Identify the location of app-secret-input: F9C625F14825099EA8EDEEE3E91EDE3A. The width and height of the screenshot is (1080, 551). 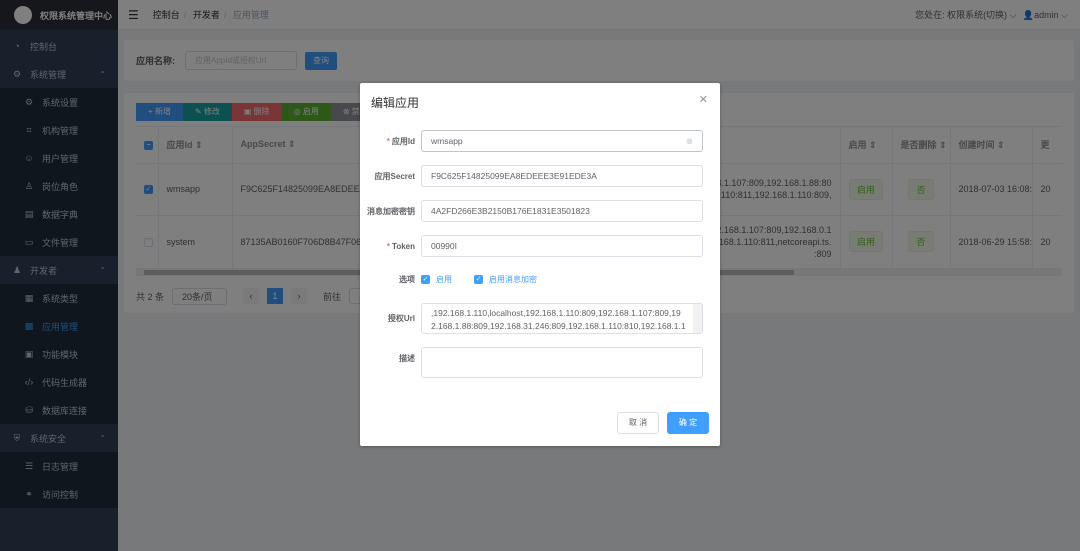
(562, 176).